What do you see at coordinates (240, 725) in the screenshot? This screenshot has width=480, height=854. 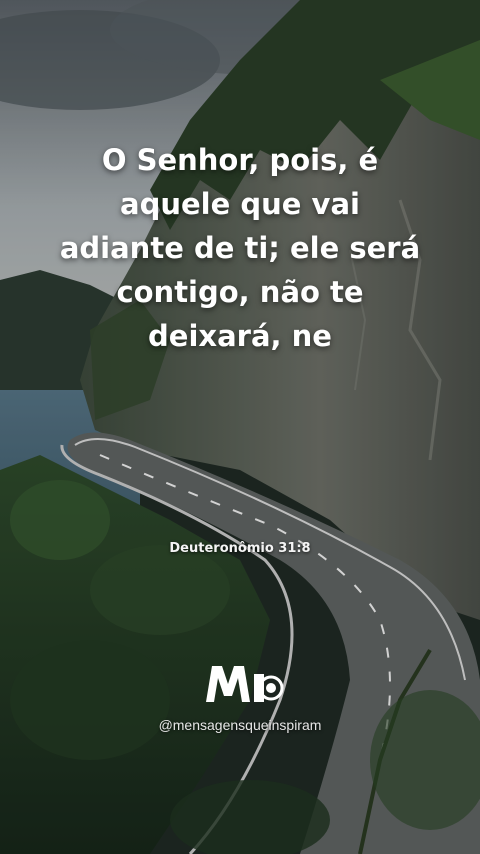 I see `social-handle: @mensagensqueinspiram` at bounding box center [240, 725].